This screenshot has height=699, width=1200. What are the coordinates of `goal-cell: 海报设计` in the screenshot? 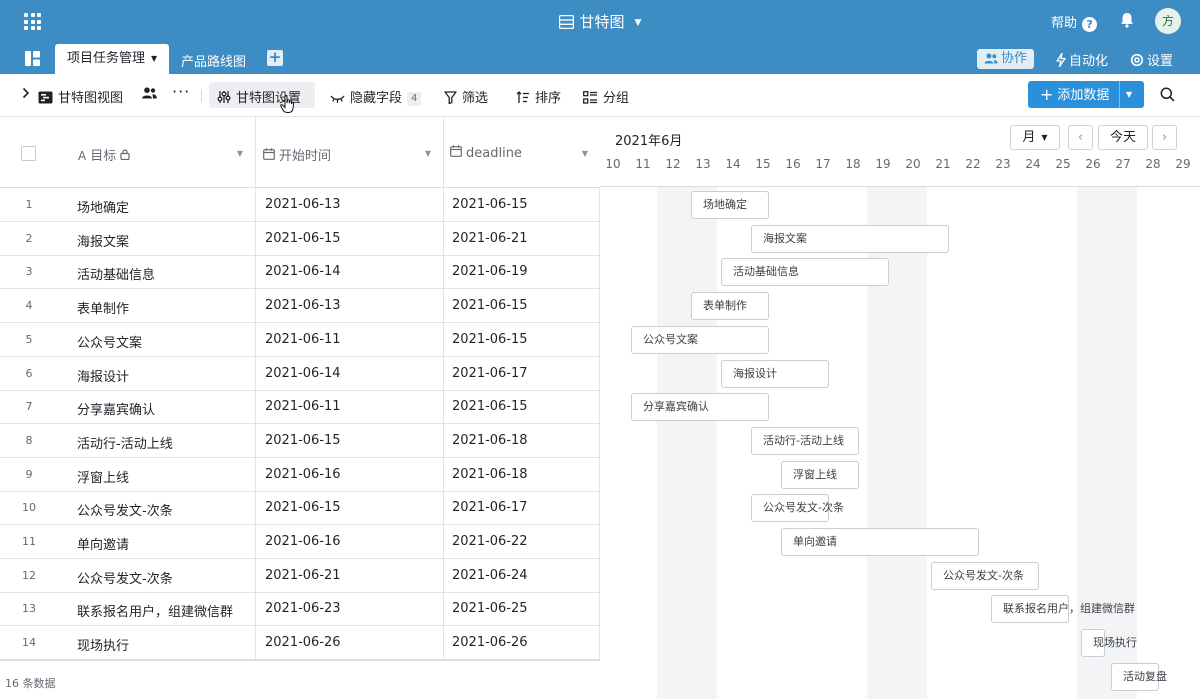 It's located at (103, 375).